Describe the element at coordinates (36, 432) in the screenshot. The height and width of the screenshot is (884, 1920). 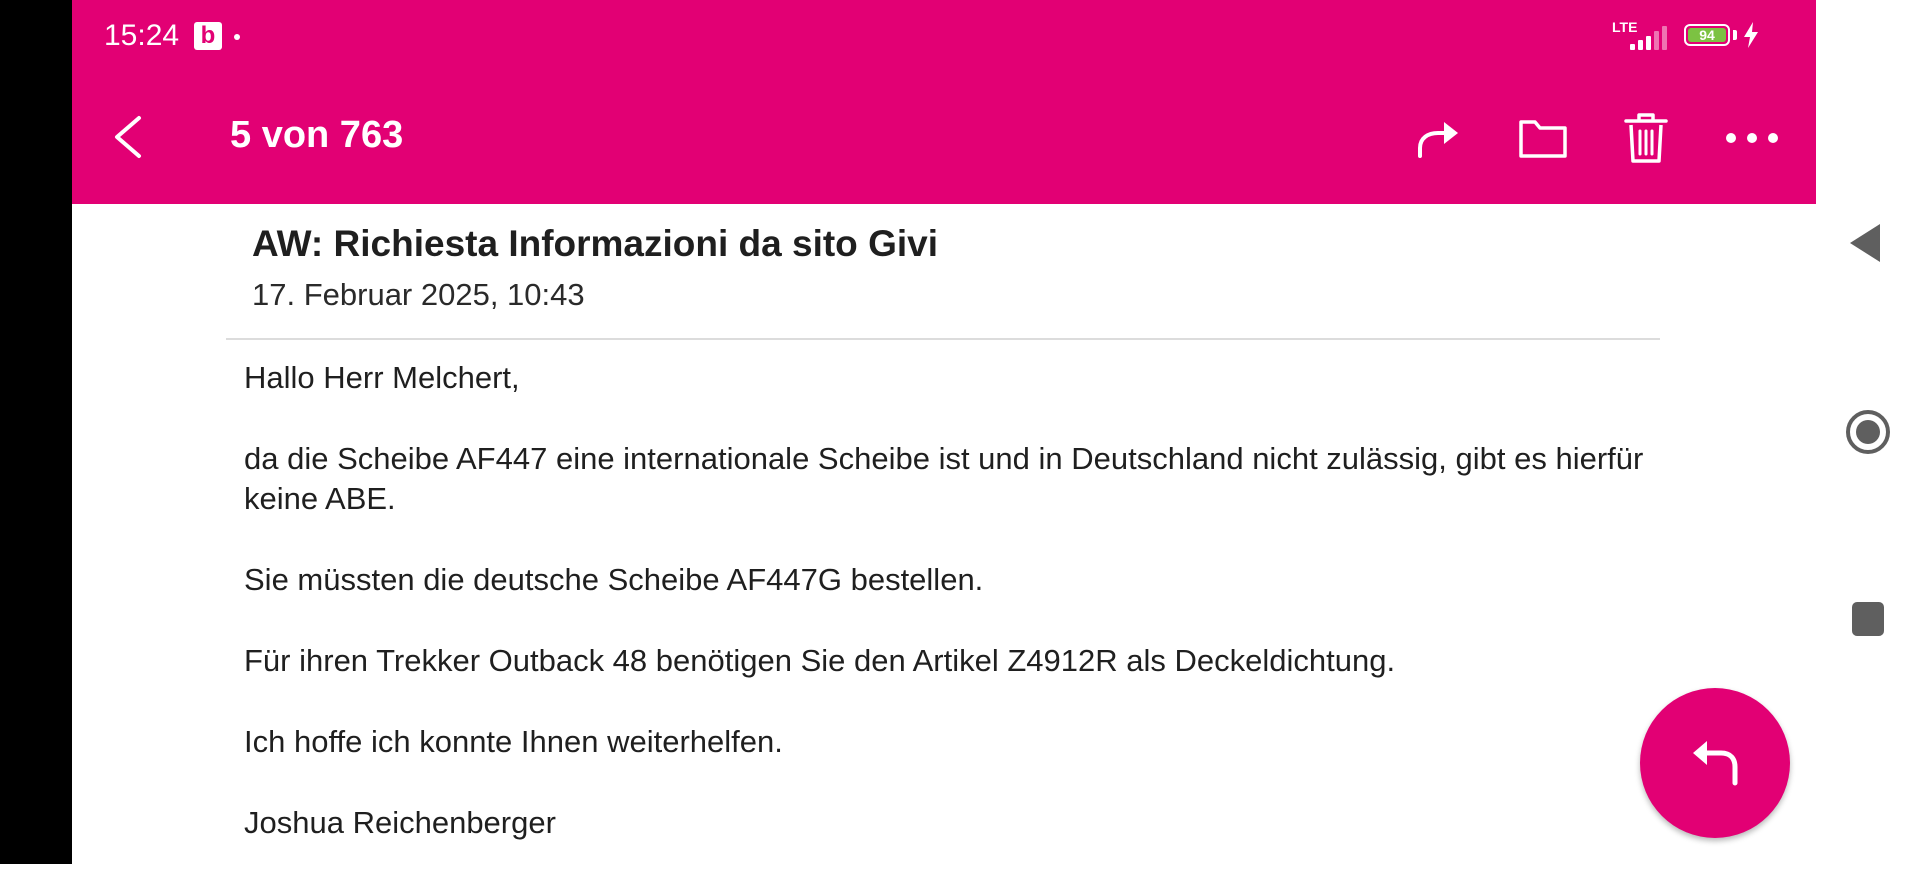
I see `screen-edge` at that location.